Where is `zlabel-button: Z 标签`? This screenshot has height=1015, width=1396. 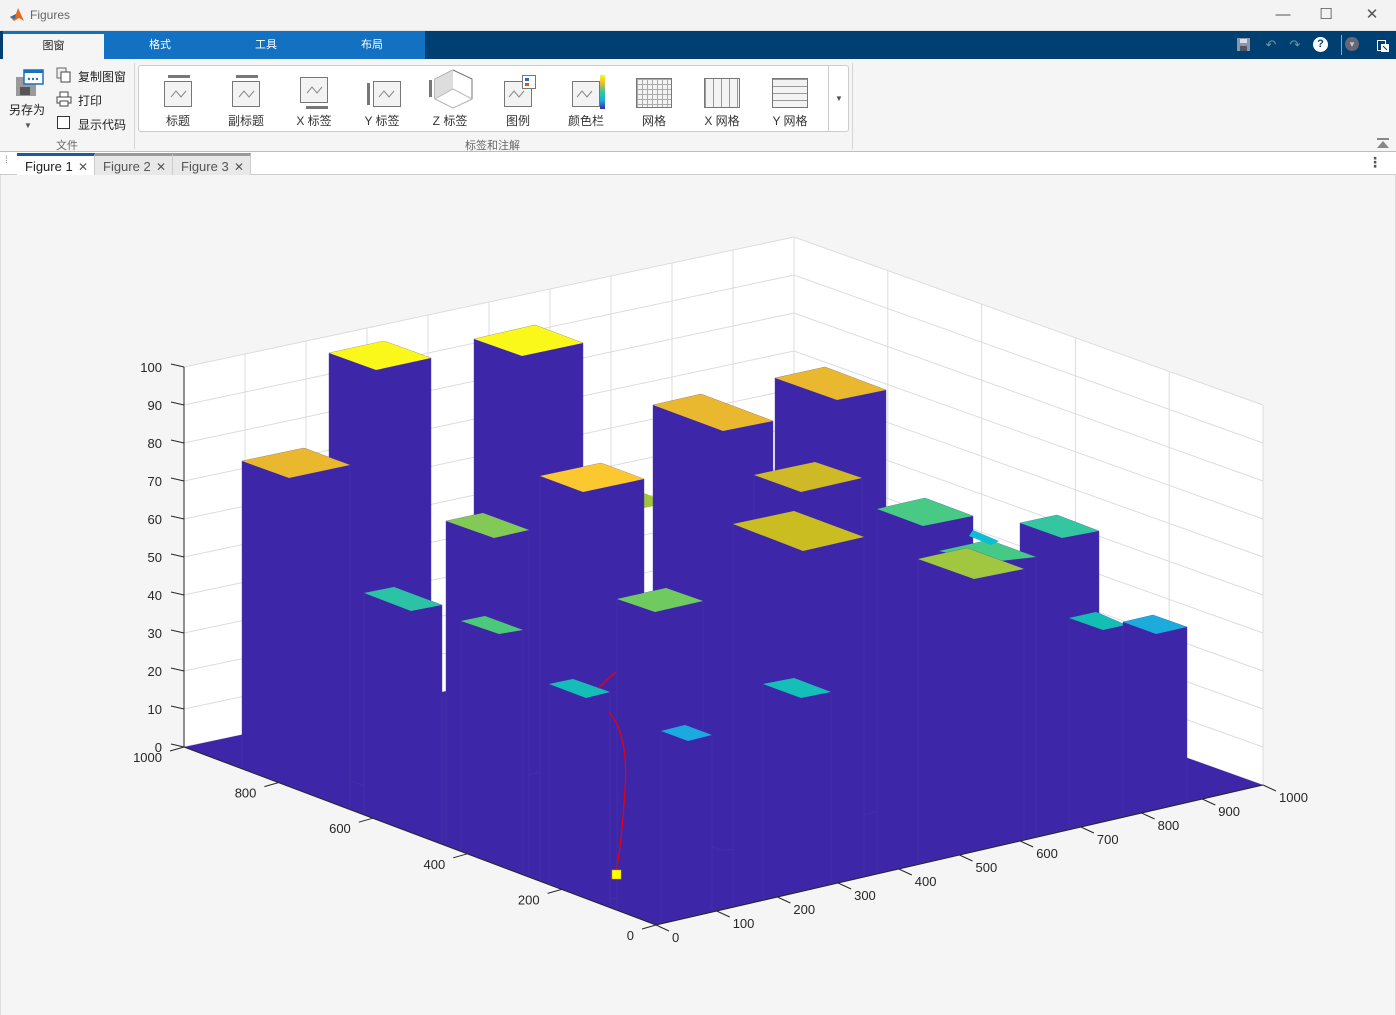
zlabel-button: Z 标签 is located at coordinates (450, 99).